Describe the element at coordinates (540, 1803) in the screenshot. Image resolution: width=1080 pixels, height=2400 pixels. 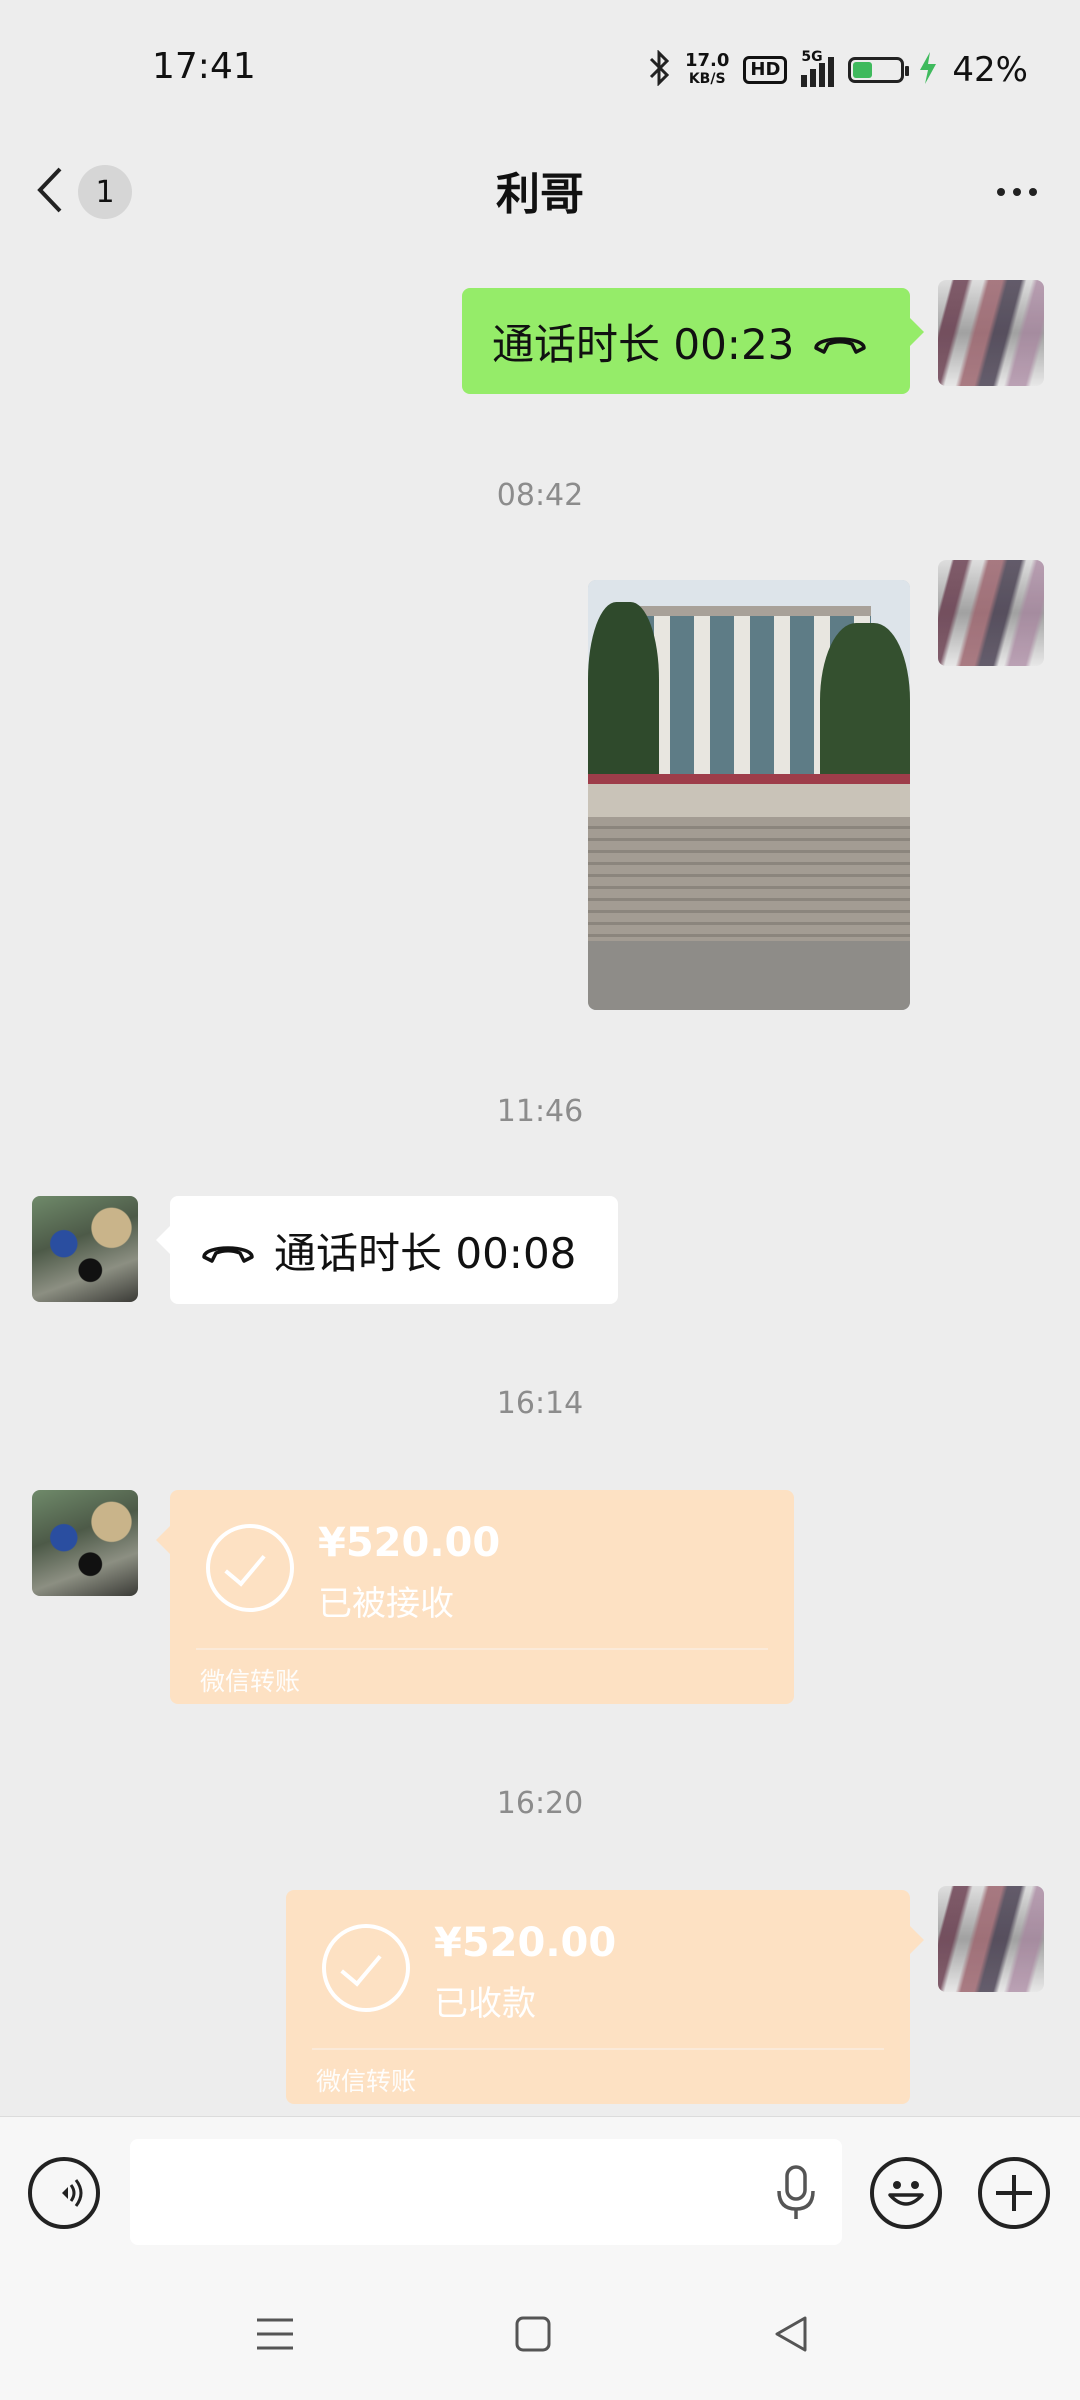
I see `timestamp: 16:20` at that location.